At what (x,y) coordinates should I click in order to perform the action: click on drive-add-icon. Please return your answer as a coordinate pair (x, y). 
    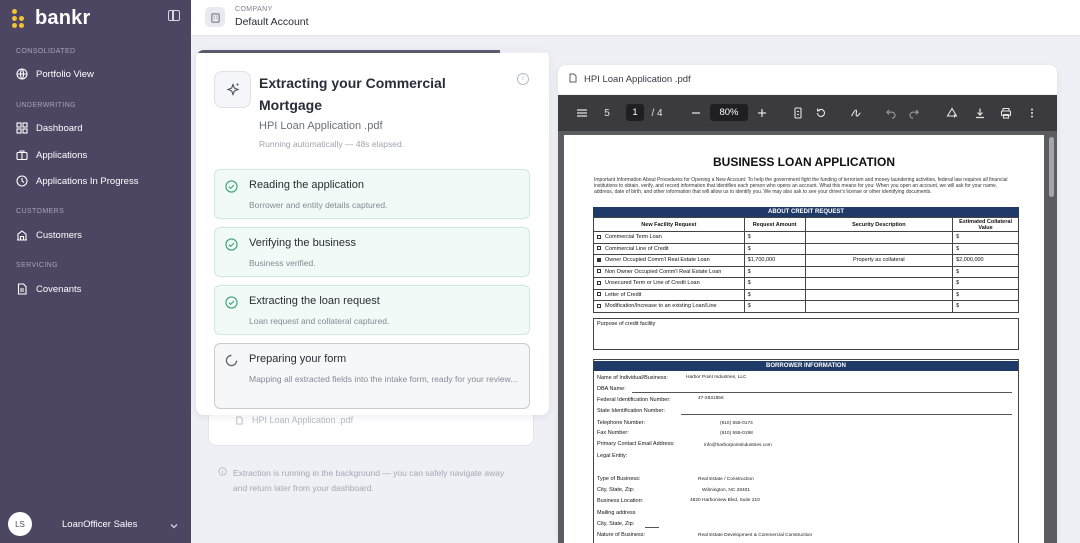
    Looking at the image, I should click on (952, 113).